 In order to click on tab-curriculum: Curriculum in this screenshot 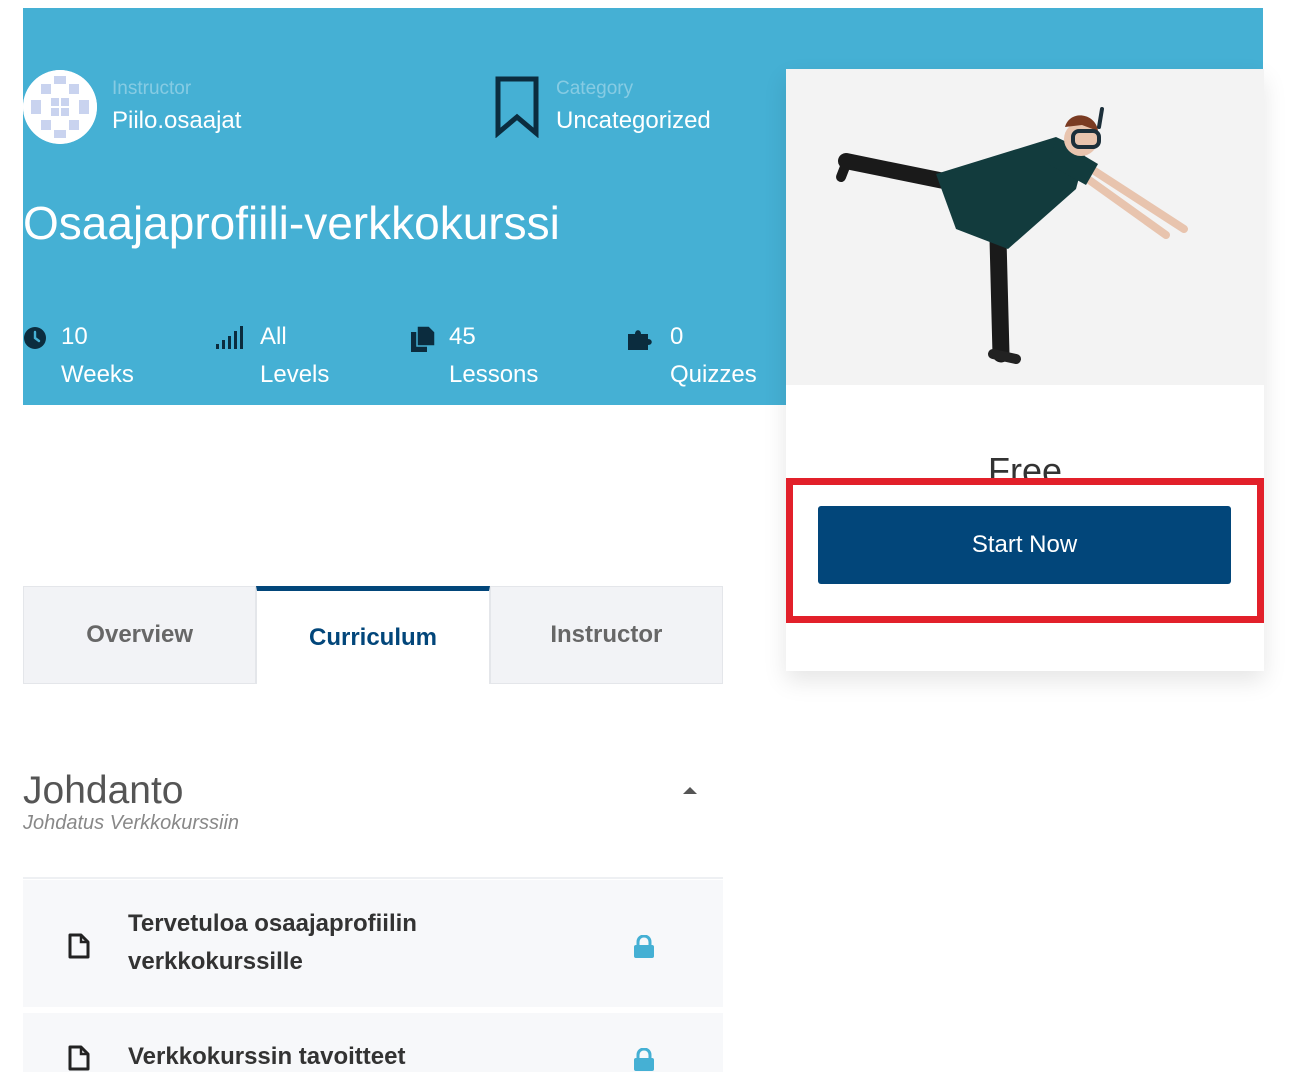, I will do `click(373, 635)`.